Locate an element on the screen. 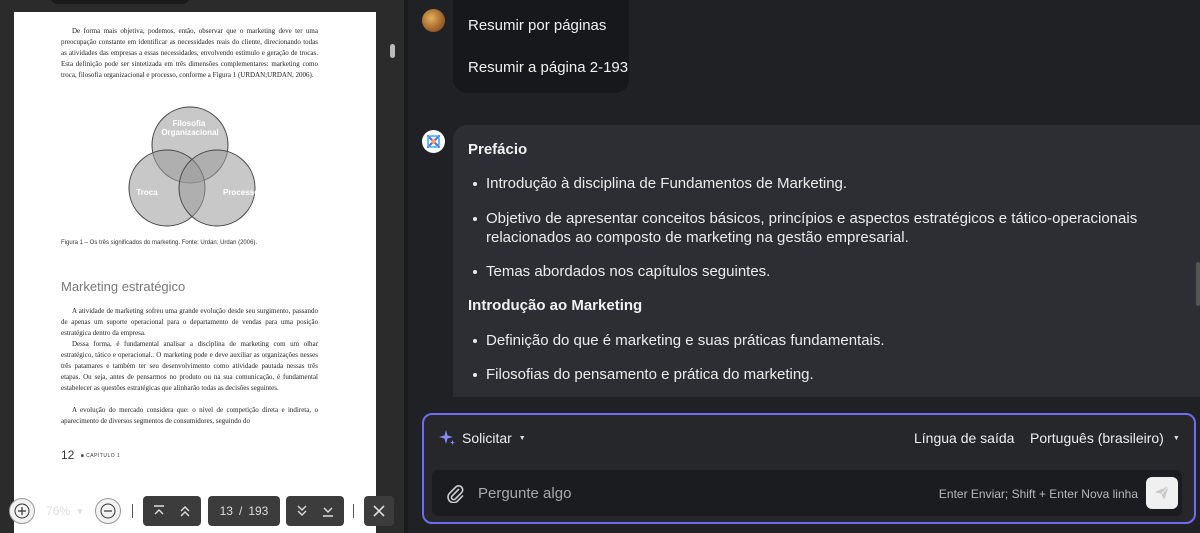 The height and width of the screenshot is (533, 1200). zoom-select: 76% ▼ is located at coordinates (65, 511).